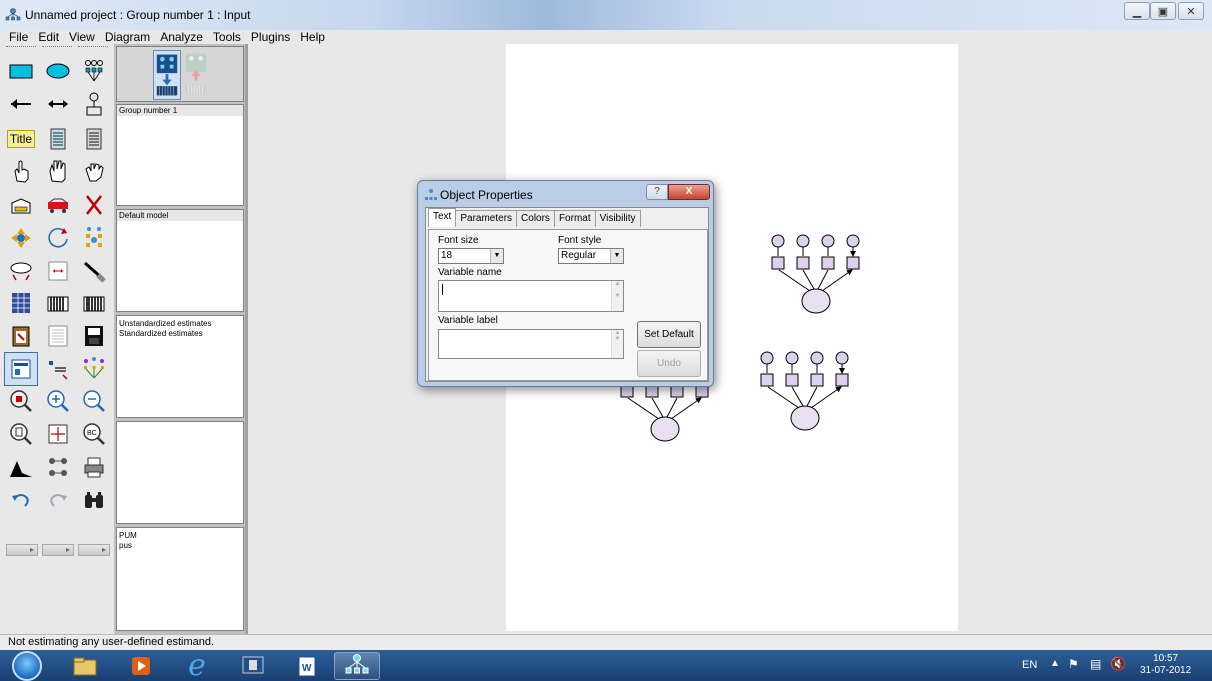  I want to click on move-parameter-icon, so click(21, 238).